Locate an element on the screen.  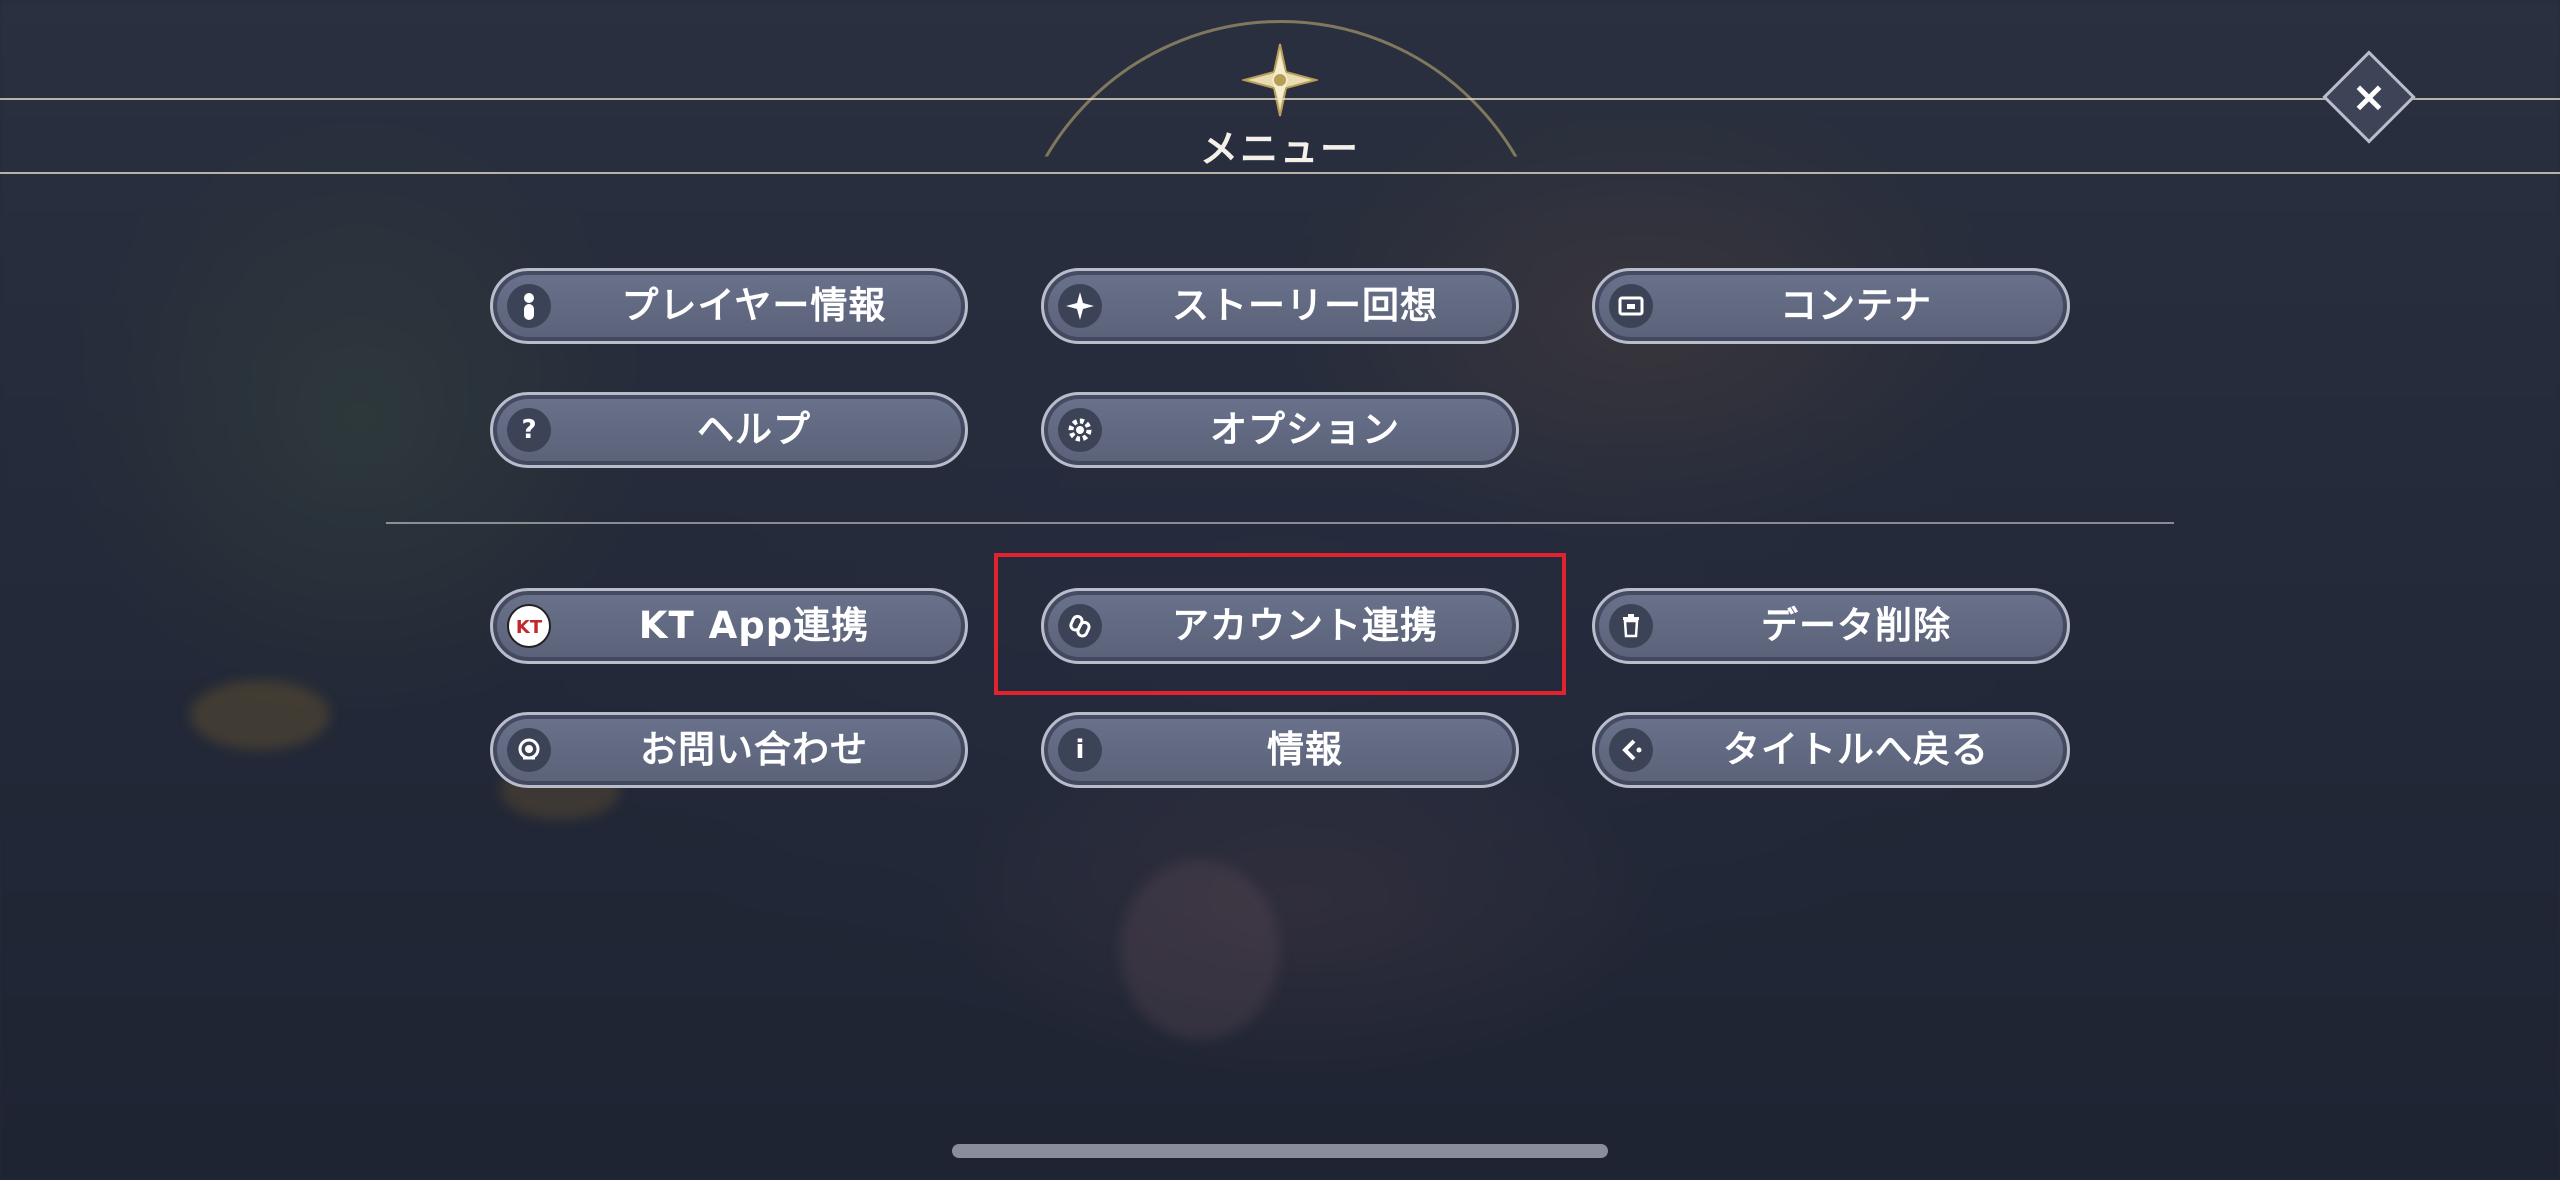
contact-button: お問い合わせ is located at coordinates (729, 750).